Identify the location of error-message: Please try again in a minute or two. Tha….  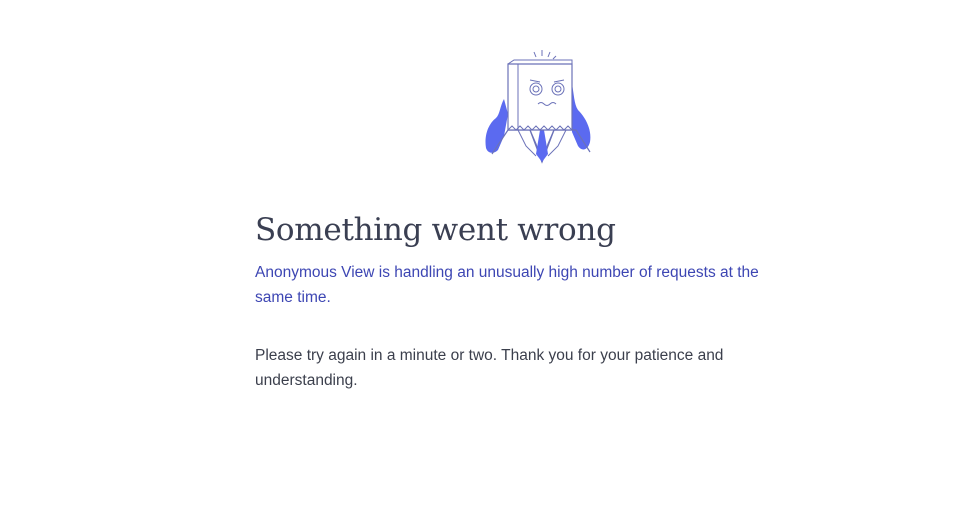
(489, 368).